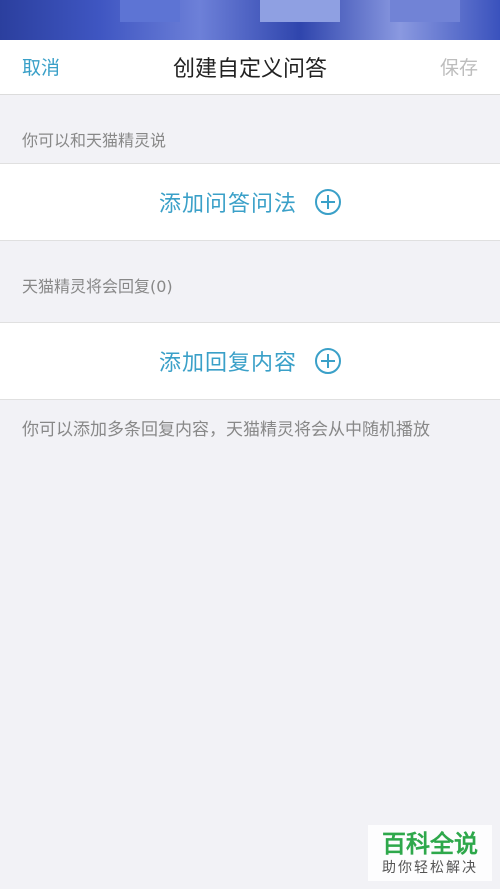  Describe the element at coordinates (459, 66) in the screenshot. I see `save-button: 保存` at that location.